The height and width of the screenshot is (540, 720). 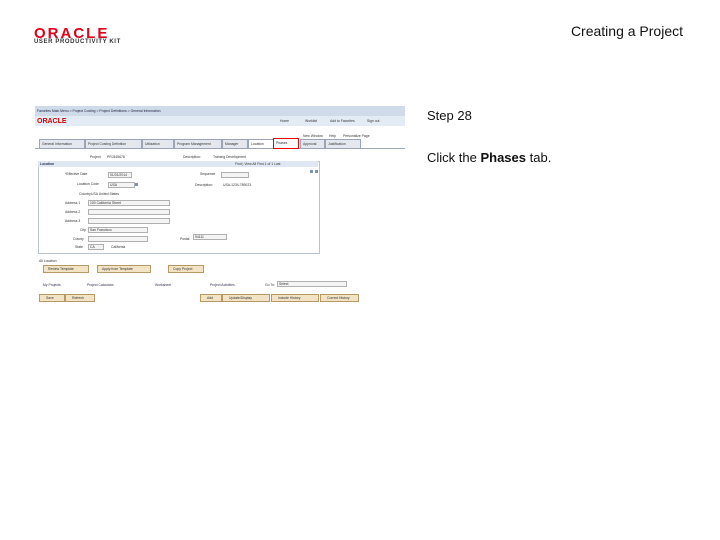 What do you see at coordinates (121, 185) in the screenshot?
I see `location-code-field: USA` at bounding box center [121, 185].